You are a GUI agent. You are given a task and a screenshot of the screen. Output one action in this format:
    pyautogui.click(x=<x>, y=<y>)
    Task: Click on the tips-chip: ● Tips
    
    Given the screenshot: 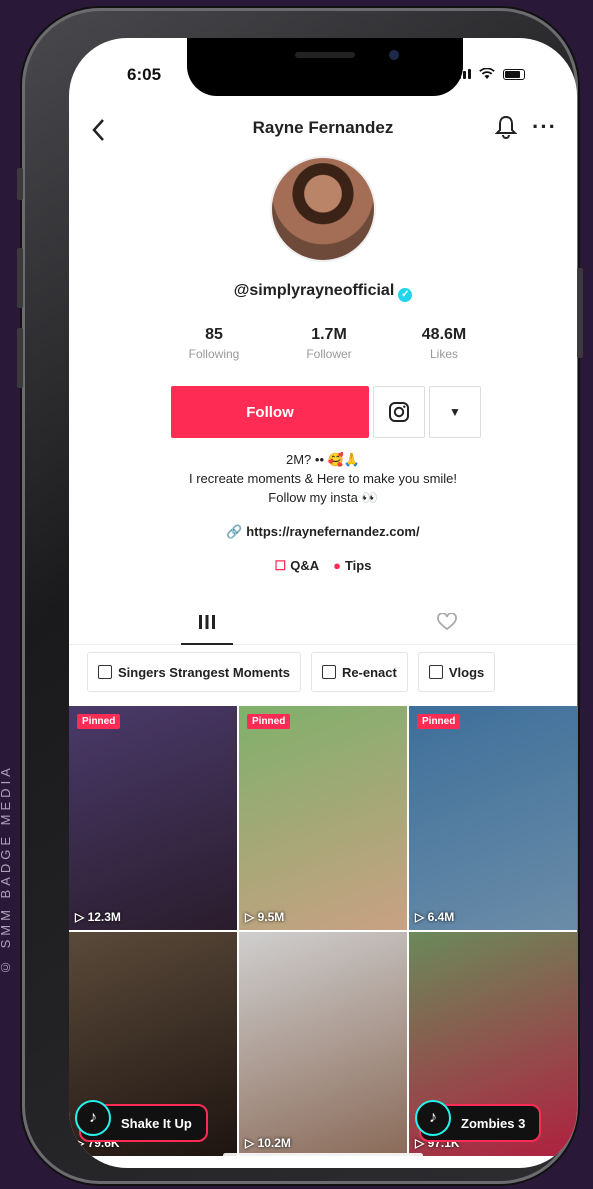 What is the action you would take?
    pyautogui.click(x=352, y=566)
    